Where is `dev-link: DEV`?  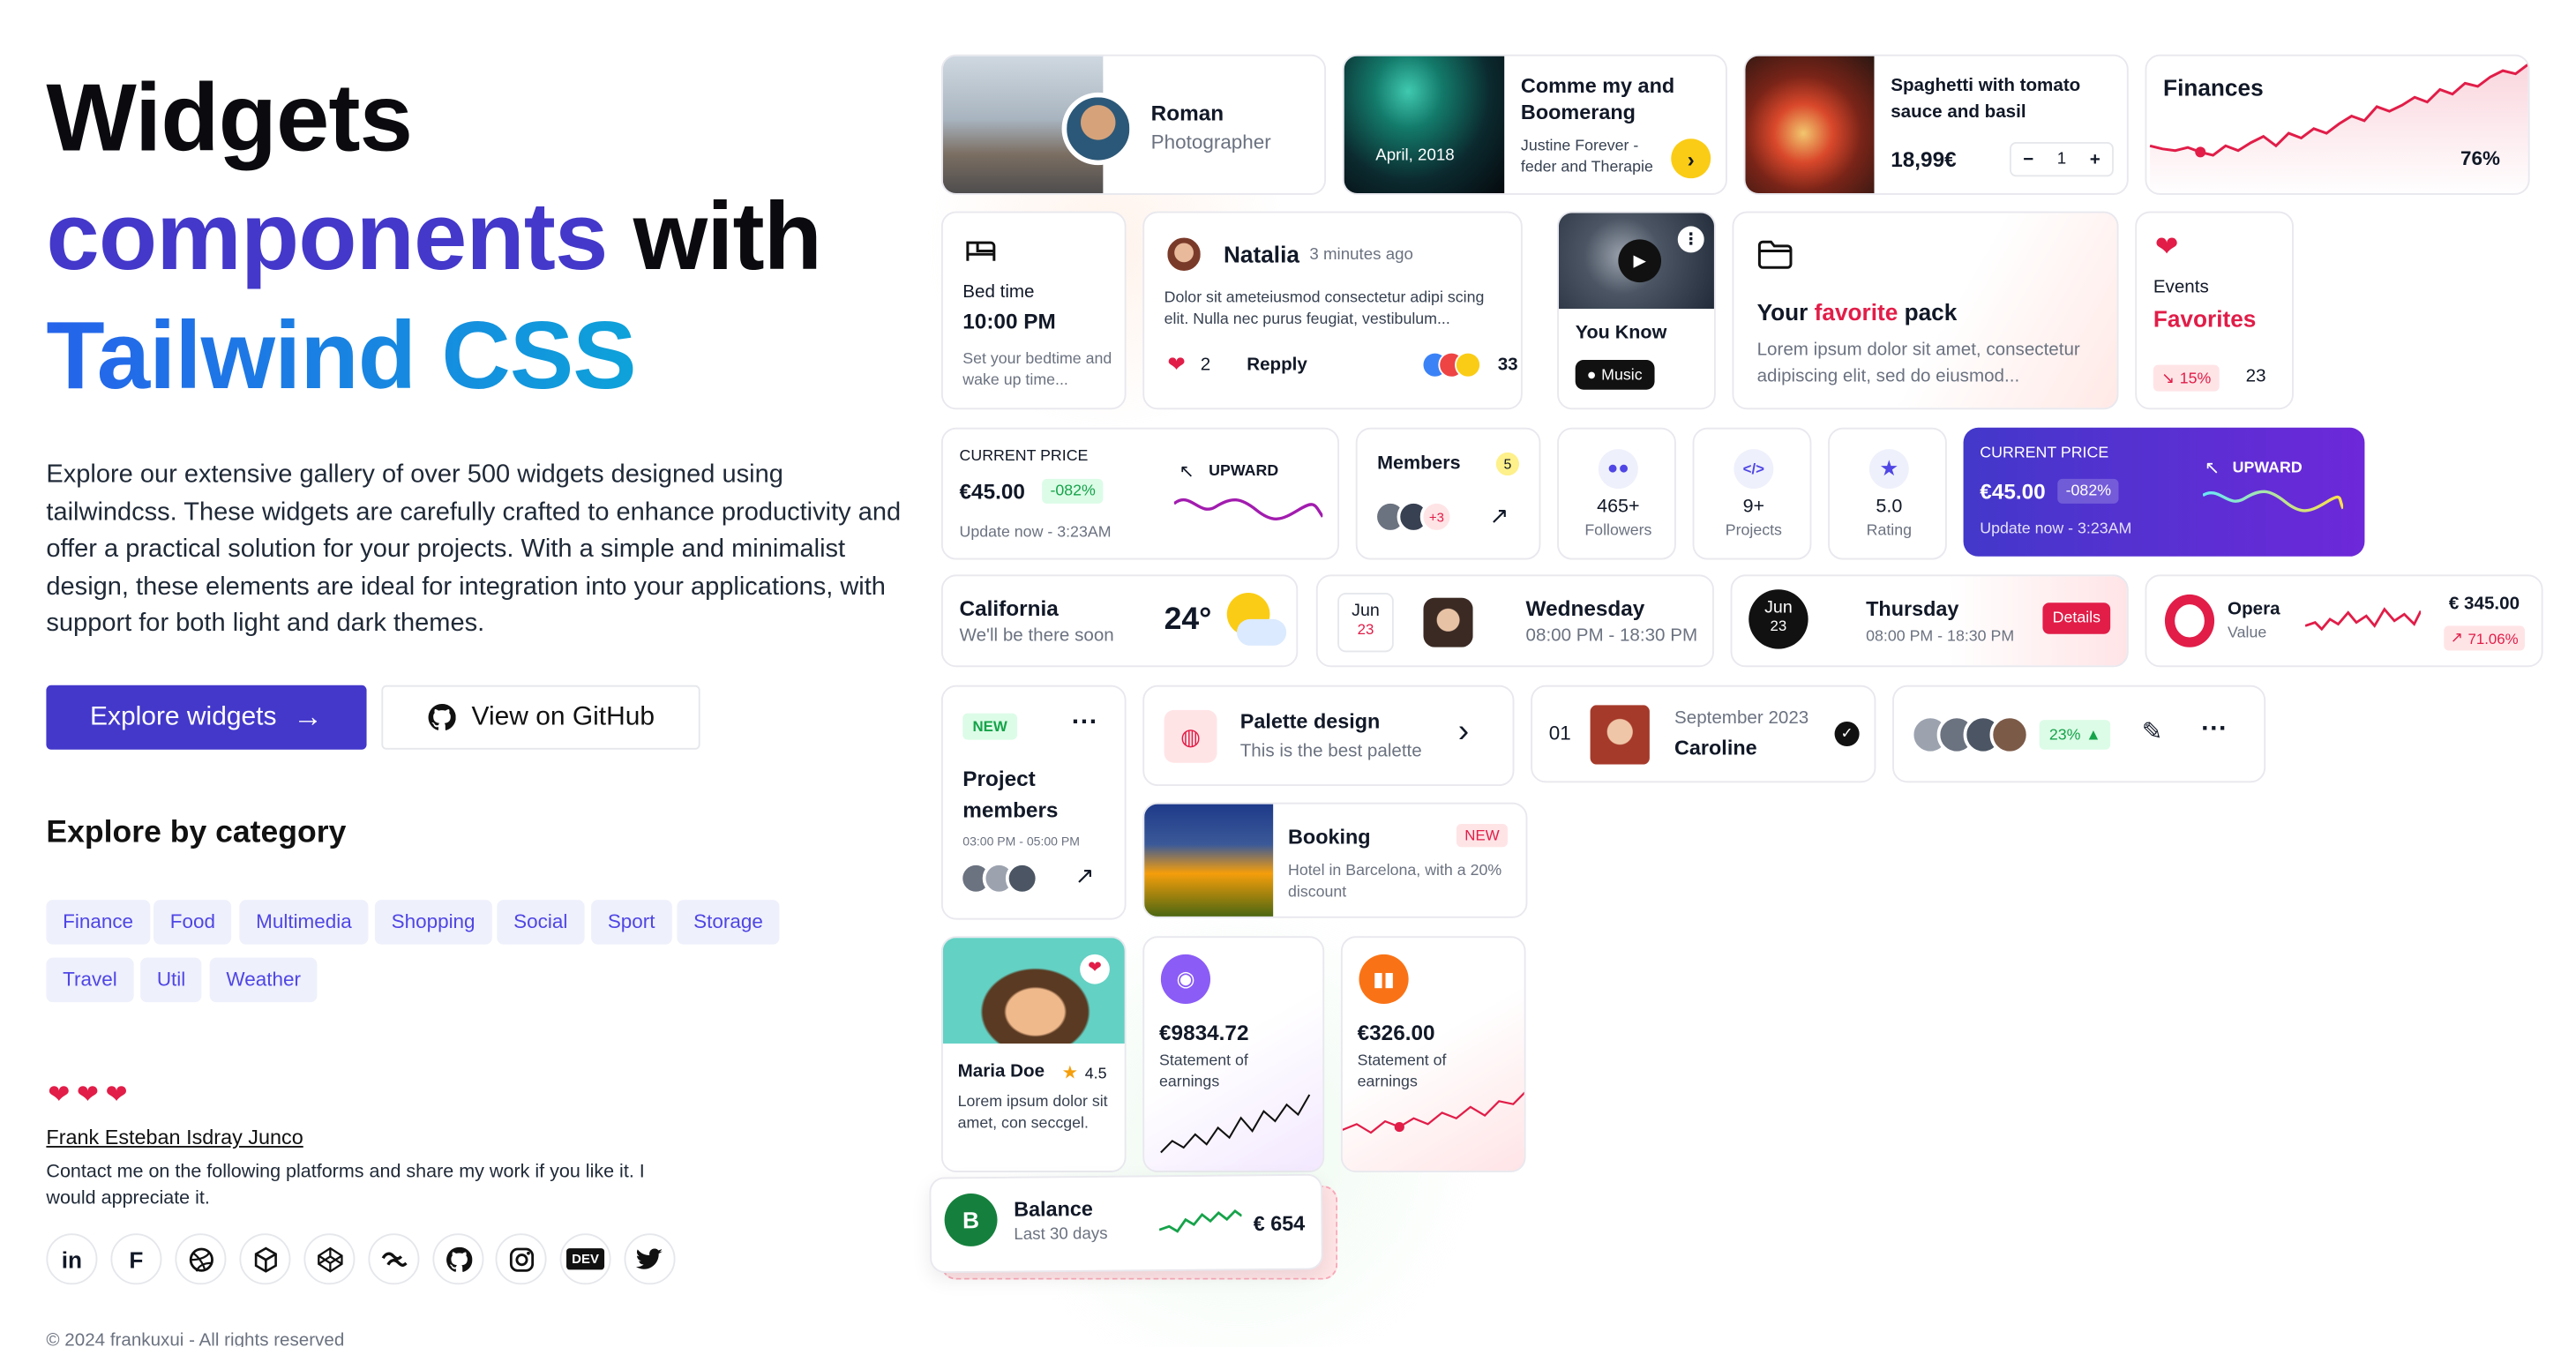 dev-link: DEV is located at coordinates (585, 1259).